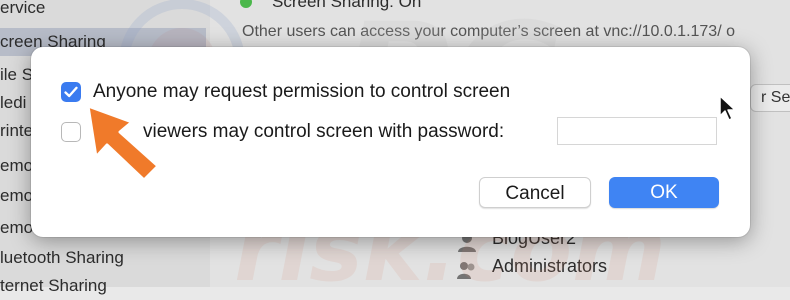 The height and width of the screenshot is (300, 790). I want to click on checkmark-icon, so click(71, 92).